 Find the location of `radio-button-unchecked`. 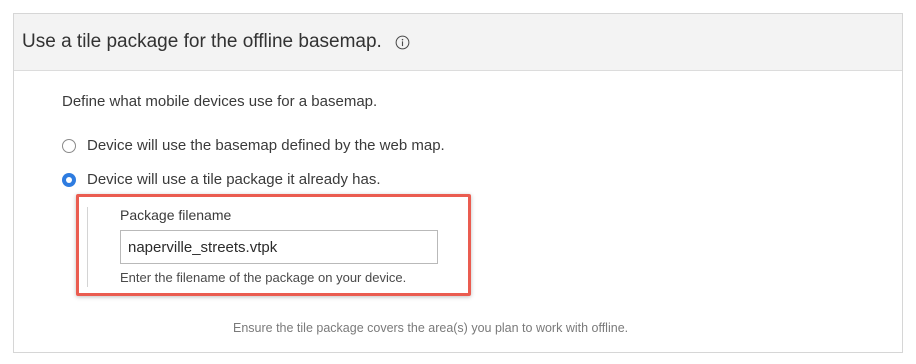

radio-button-unchecked is located at coordinates (69, 145).